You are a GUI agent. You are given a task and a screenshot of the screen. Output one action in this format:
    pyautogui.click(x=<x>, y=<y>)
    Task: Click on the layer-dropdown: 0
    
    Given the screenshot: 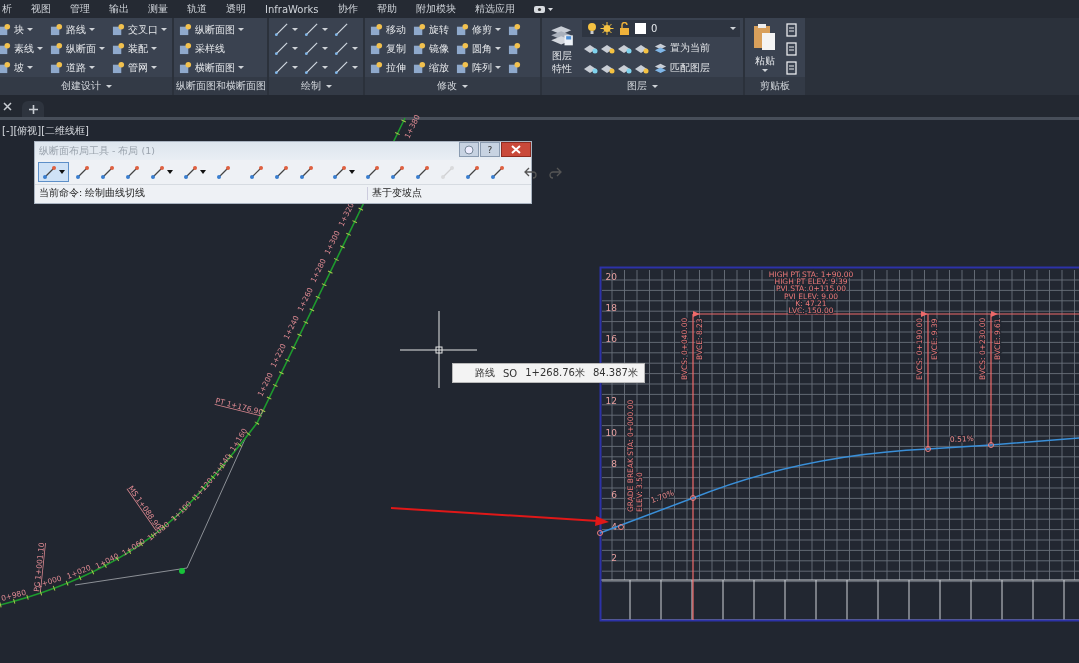 What is the action you would take?
    pyautogui.click(x=661, y=28)
    